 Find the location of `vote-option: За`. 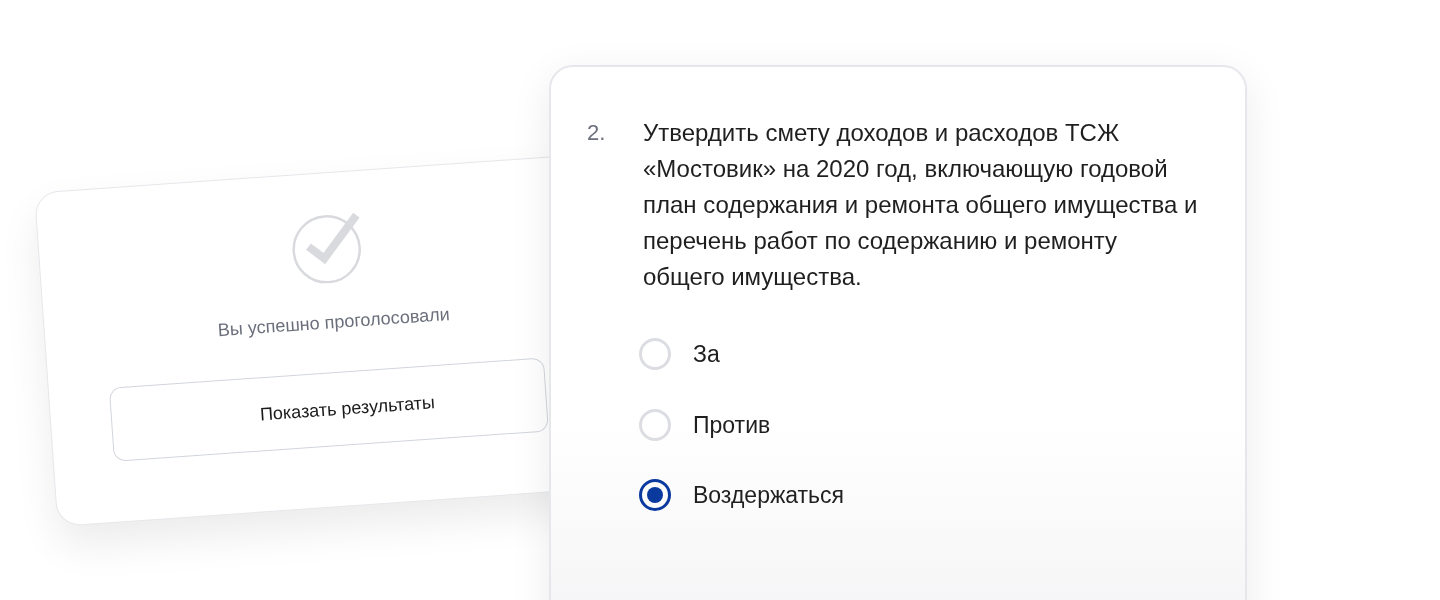

vote-option: За is located at coordinates (942, 354).